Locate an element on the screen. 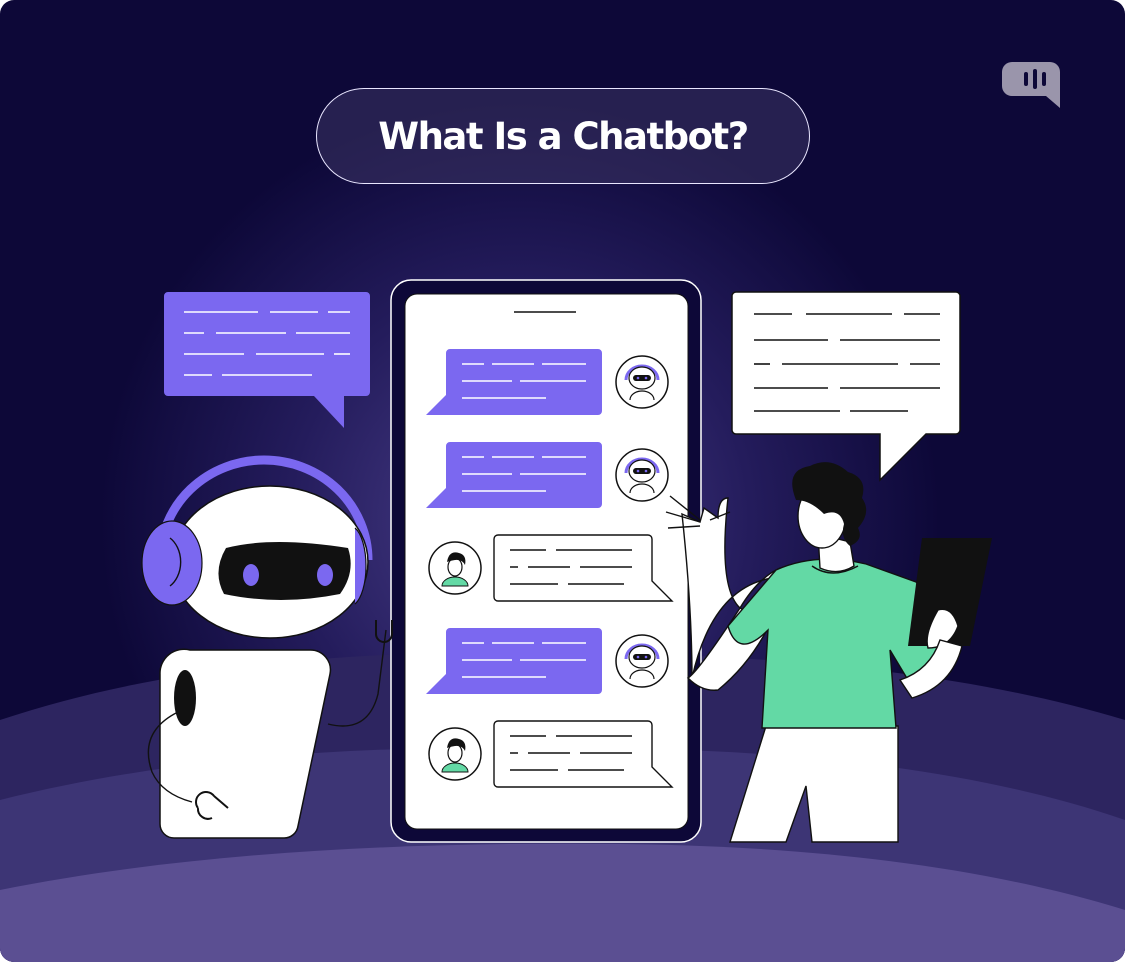 This screenshot has height=962, width=1125. title-pill: What Is a Chatbot? is located at coordinates (563, 136).